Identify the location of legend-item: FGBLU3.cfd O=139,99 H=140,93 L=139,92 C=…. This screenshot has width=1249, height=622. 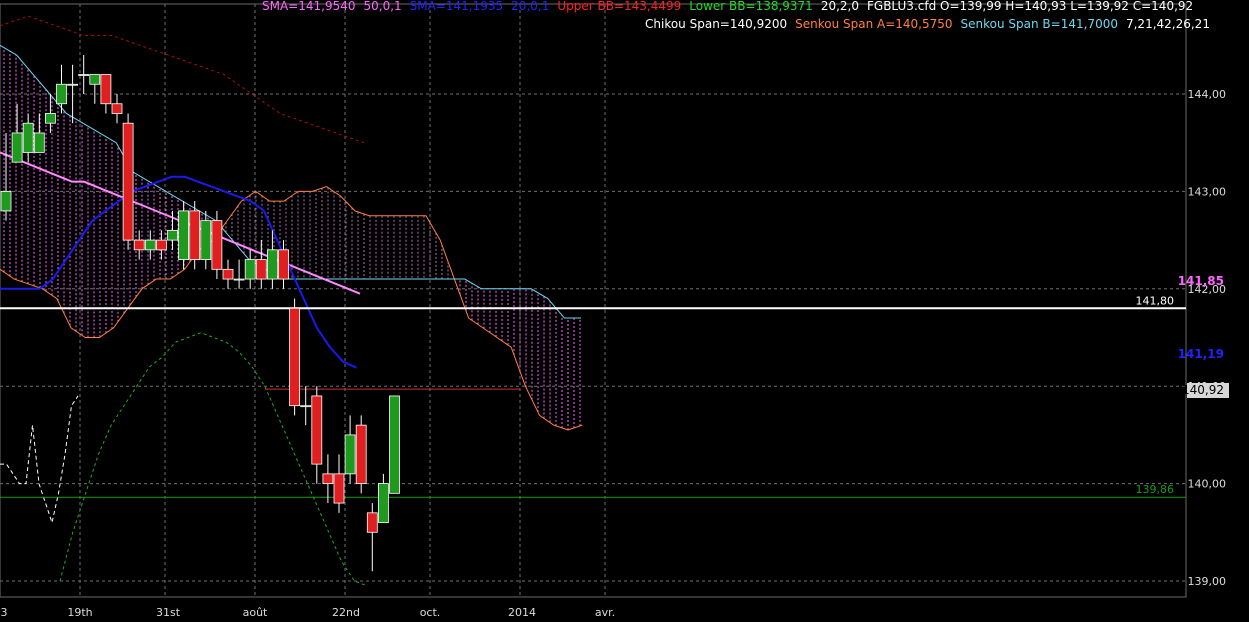
(1030, 6).